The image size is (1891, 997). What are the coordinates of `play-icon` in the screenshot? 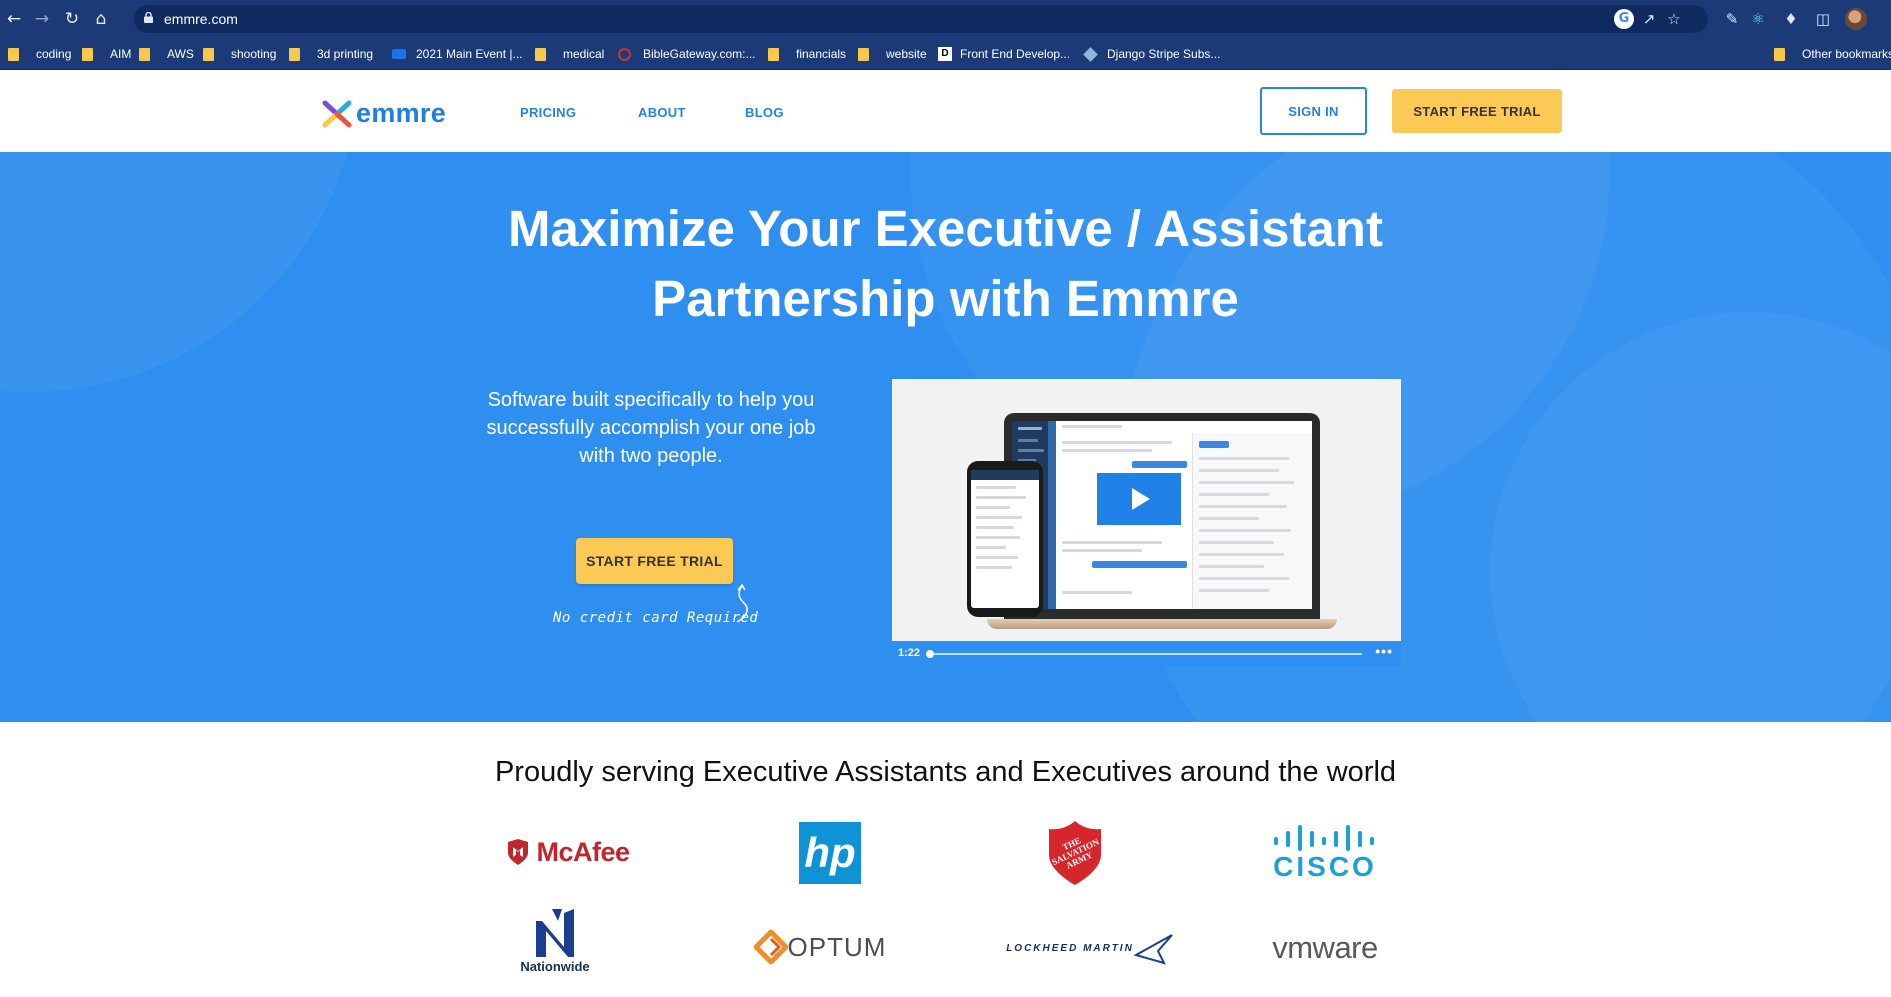 It's located at (1141, 499).